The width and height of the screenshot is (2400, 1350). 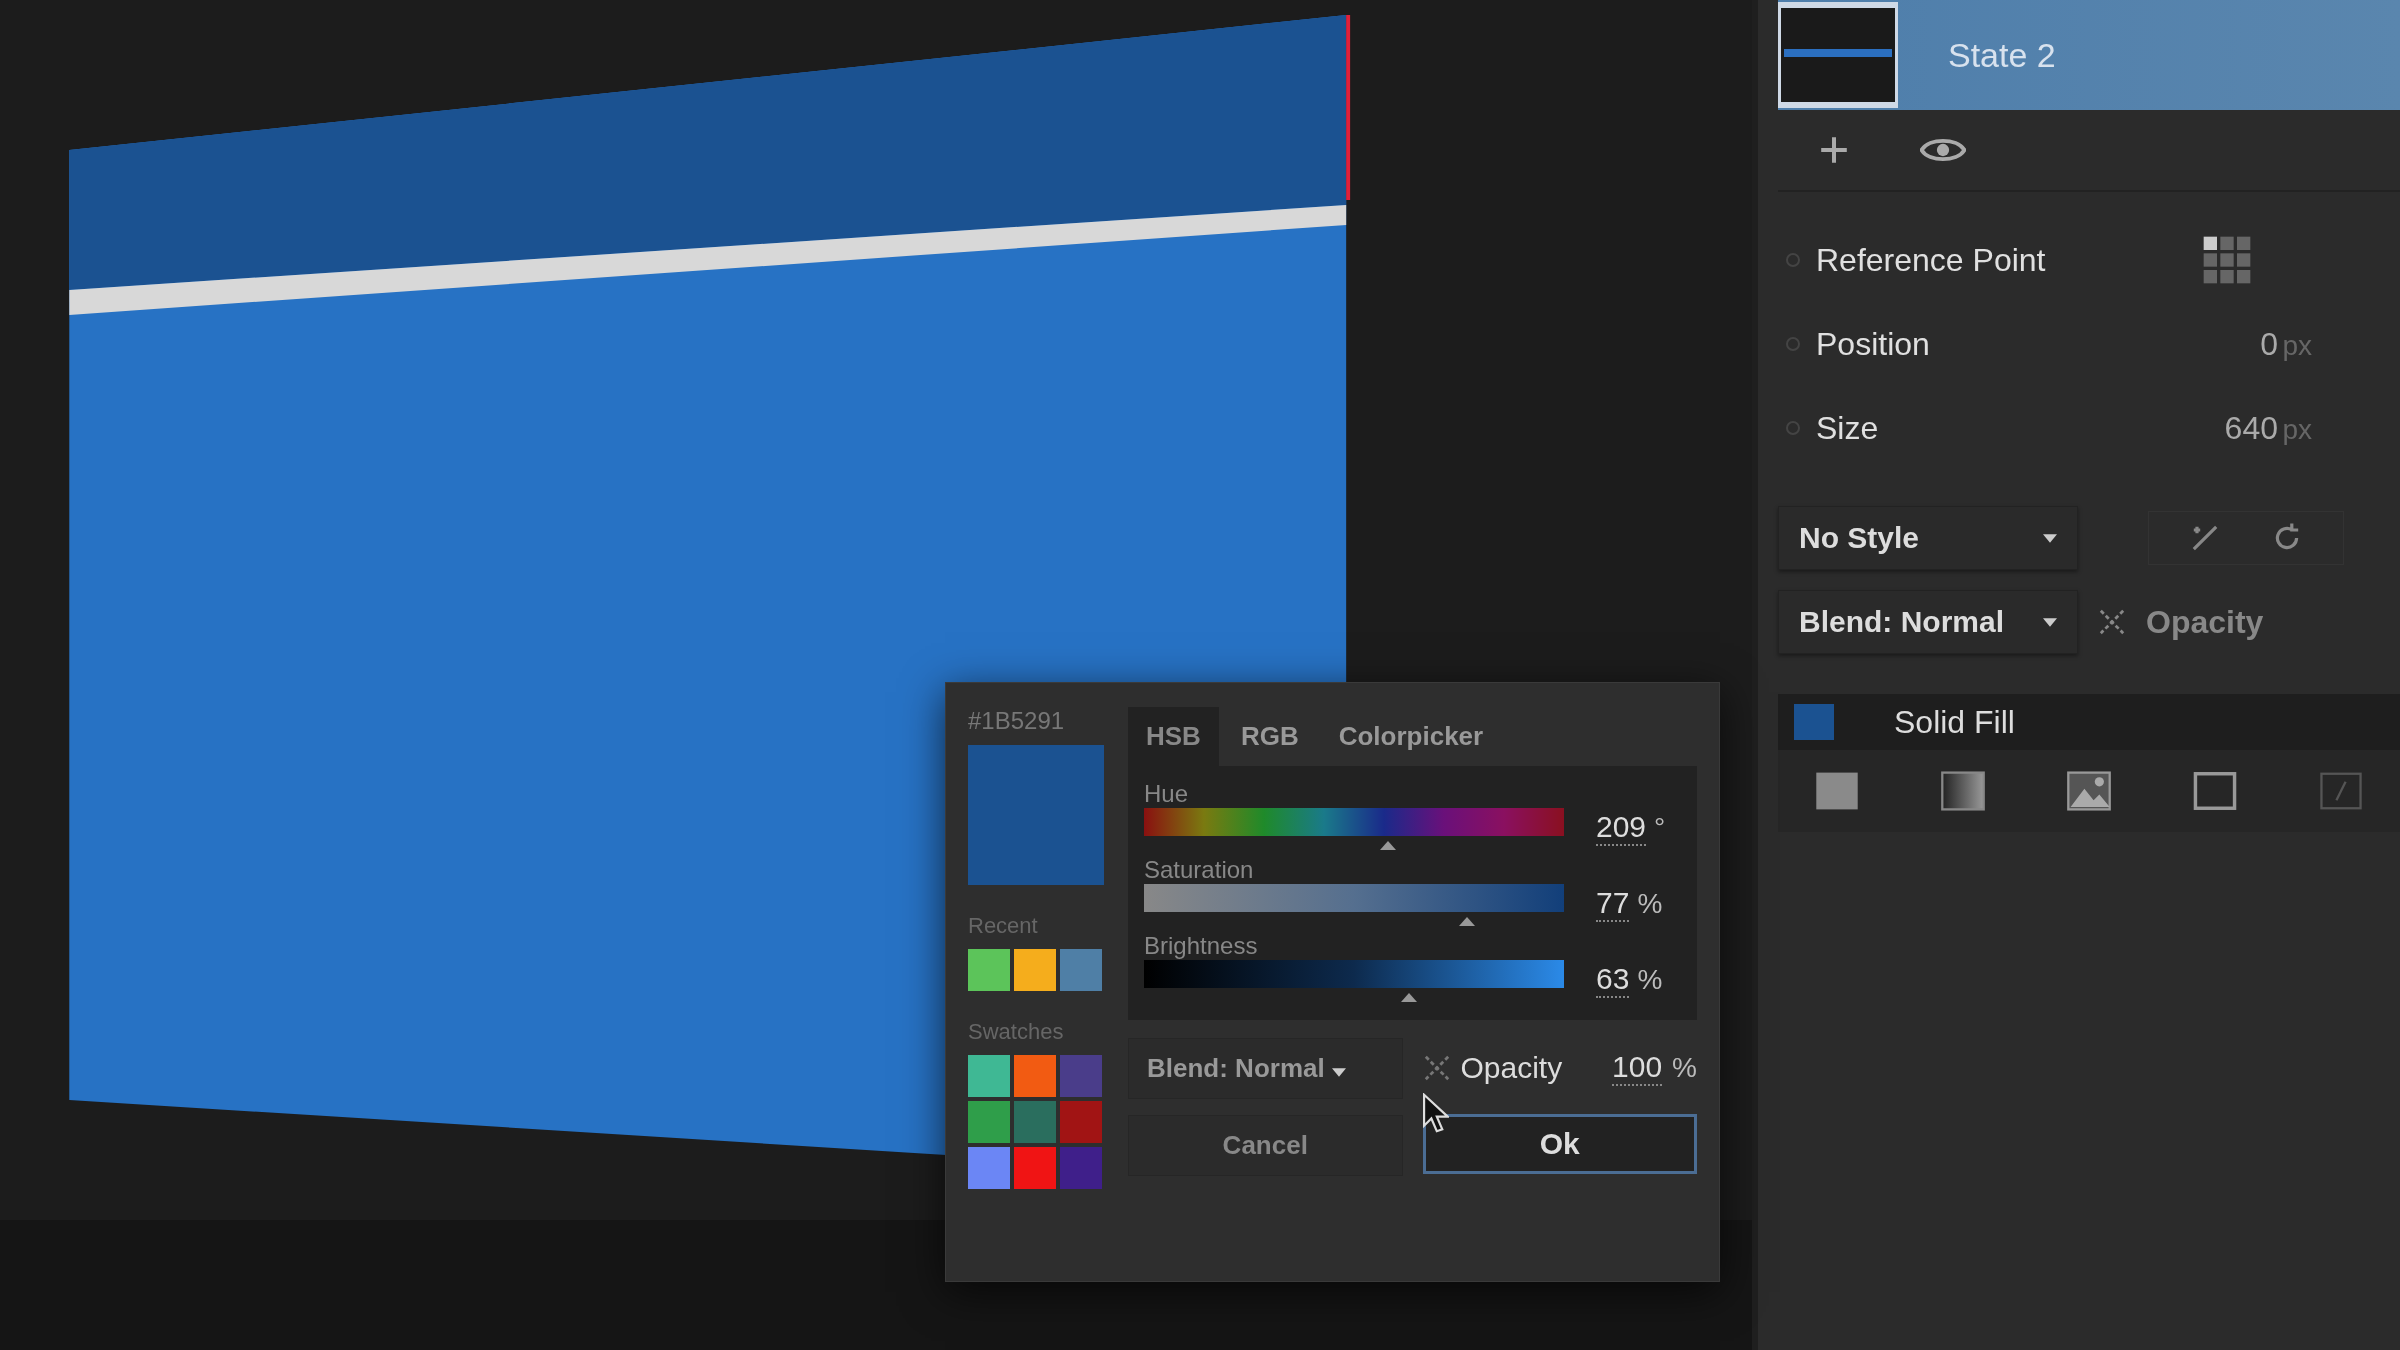 What do you see at coordinates (1411, 736) in the screenshot?
I see `tab: Colorpicker` at bounding box center [1411, 736].